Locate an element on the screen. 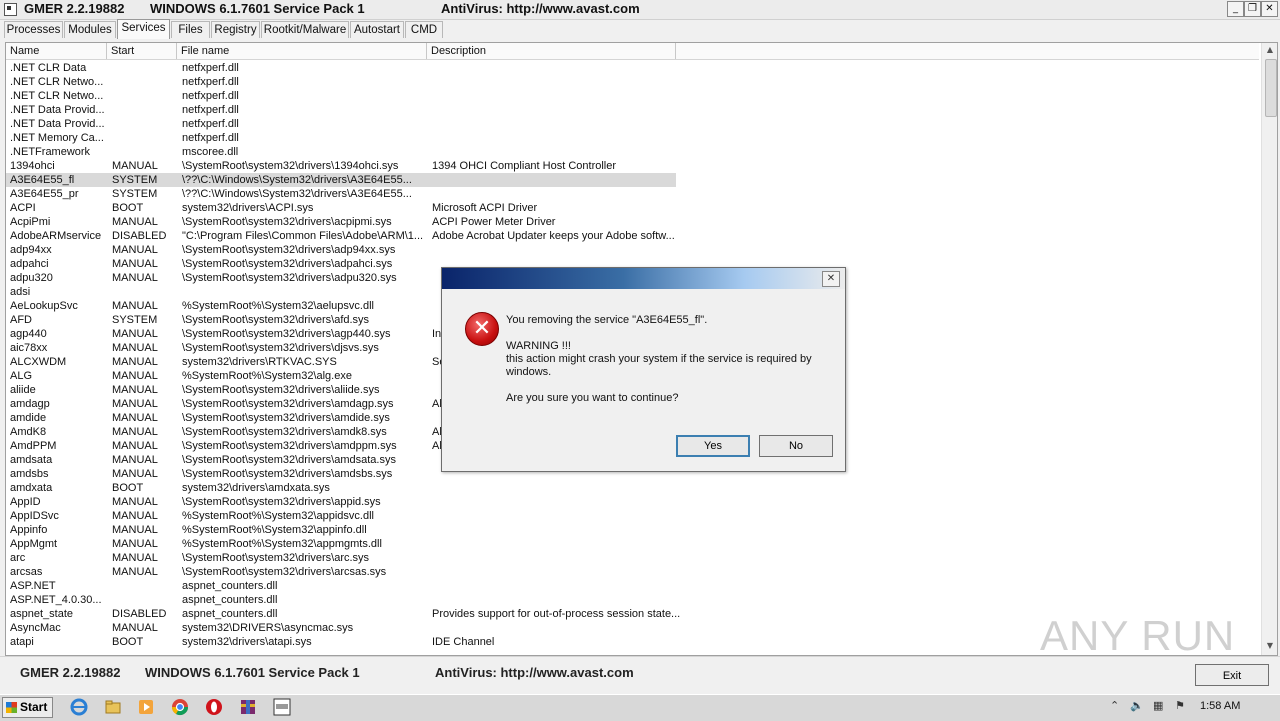 This screenshot has width=1280, height=721. chrome-icon is located at coordinates (180, 707).